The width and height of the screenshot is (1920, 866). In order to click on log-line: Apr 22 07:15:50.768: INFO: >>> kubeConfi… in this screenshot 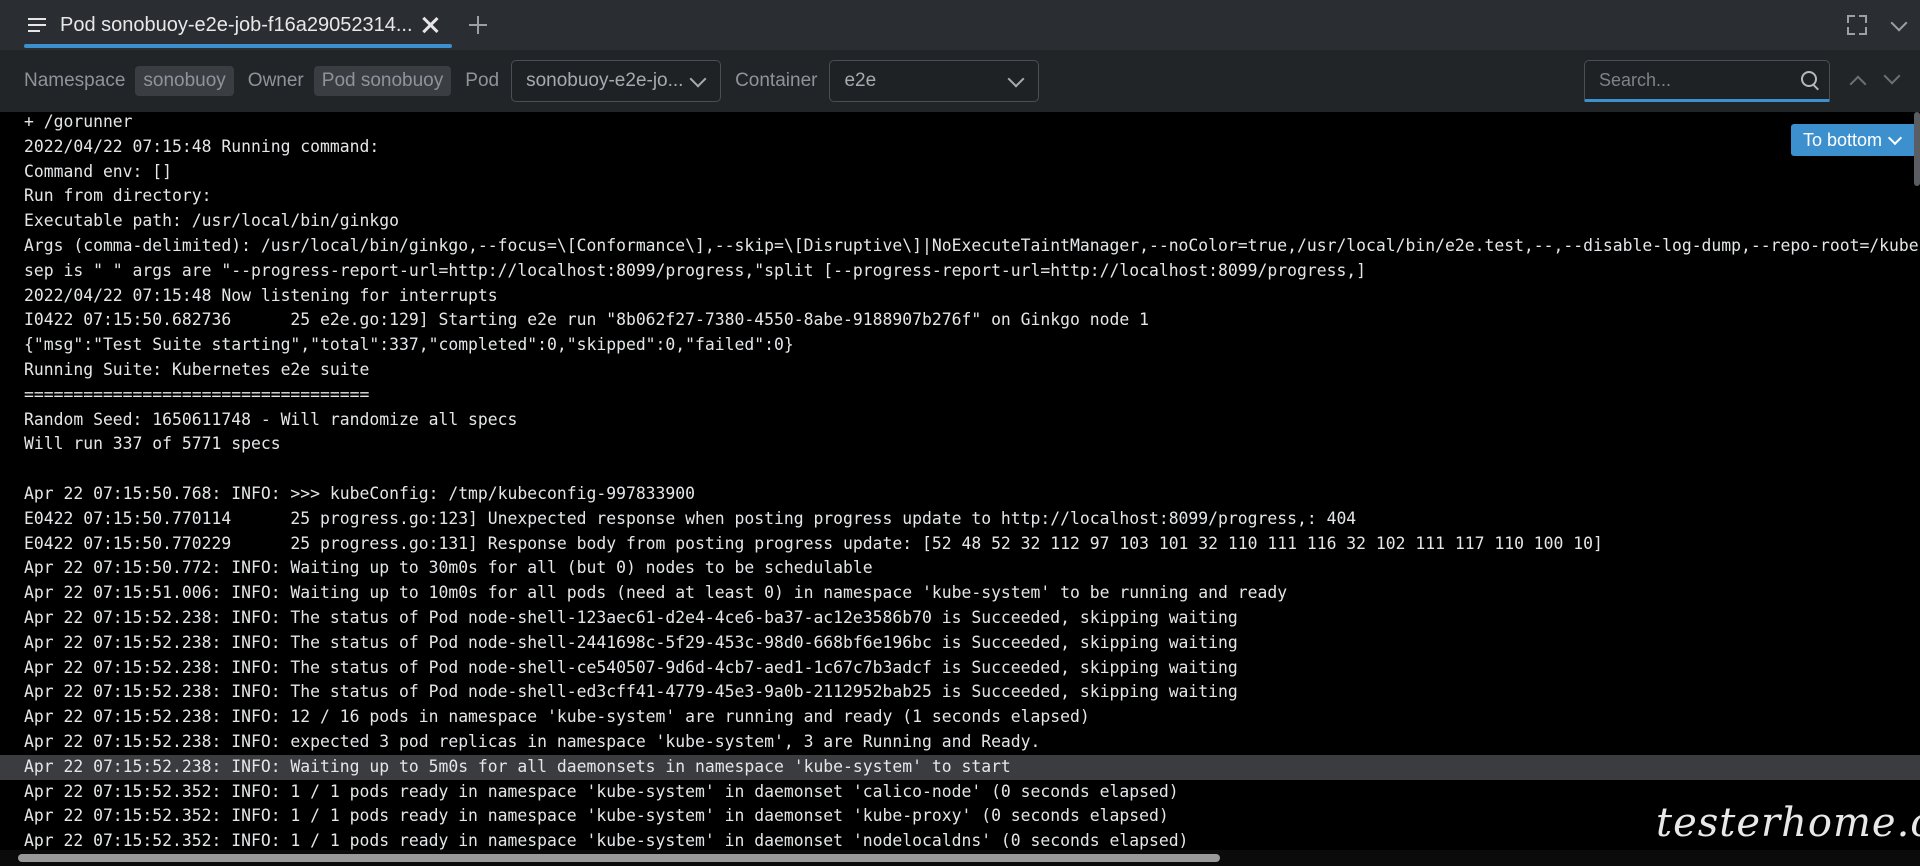, I will do `click(360, 493)`.